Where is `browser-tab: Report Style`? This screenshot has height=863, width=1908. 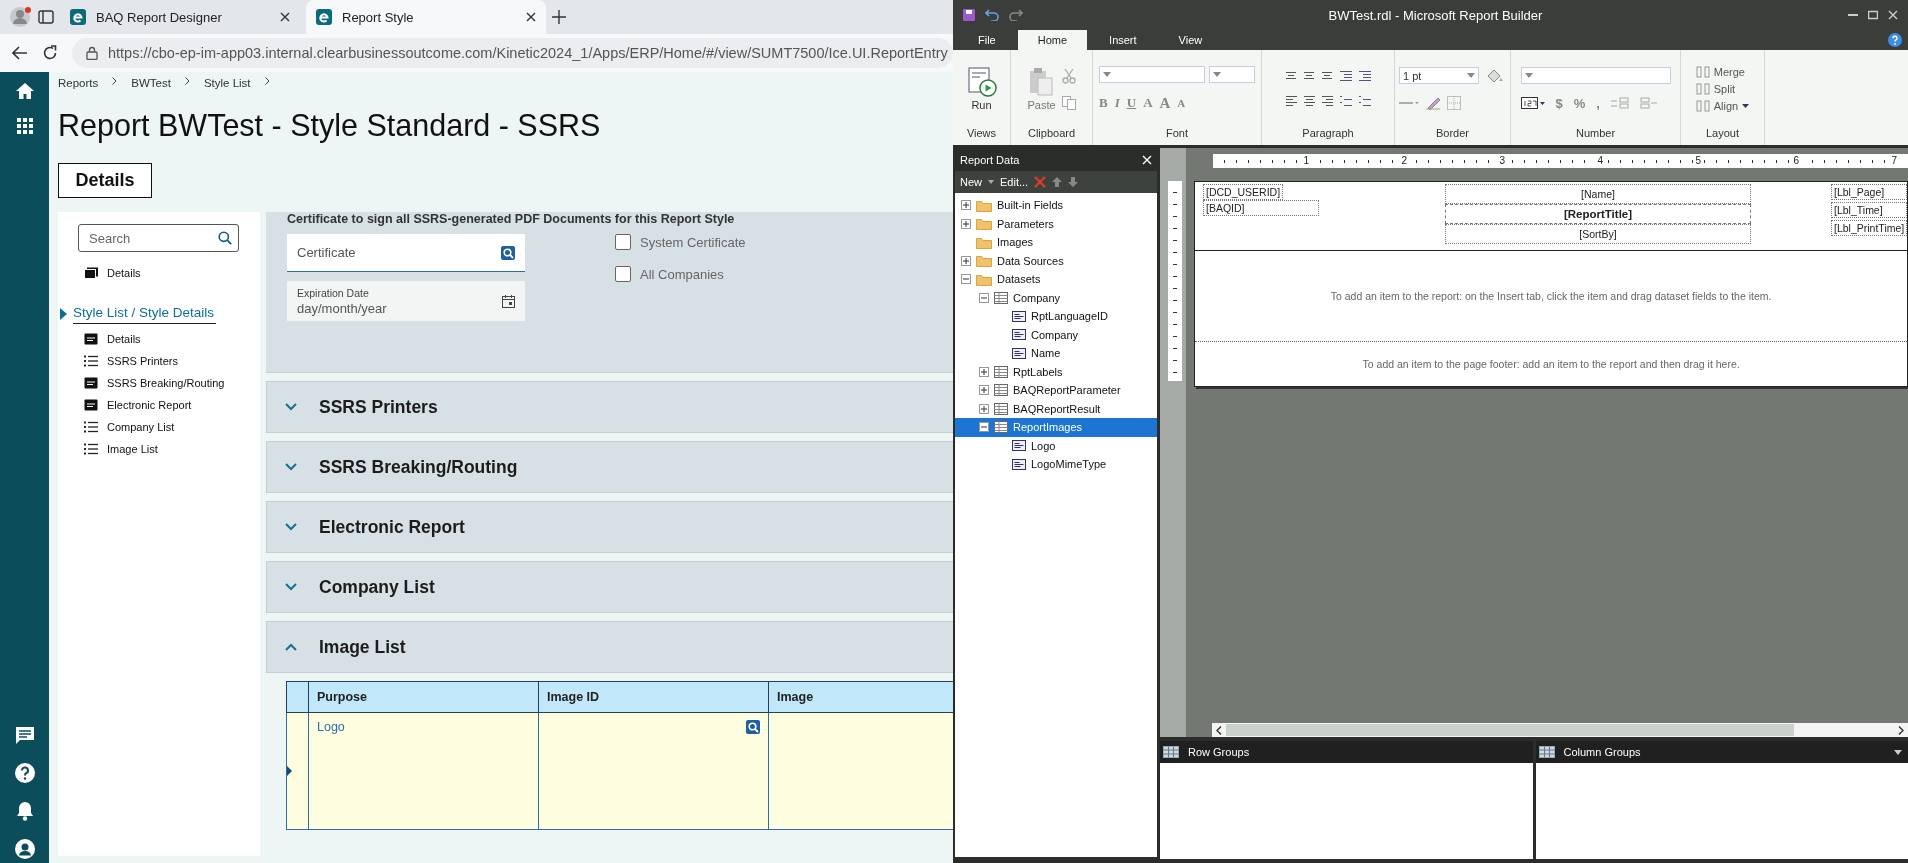 browser-tab: Report Style is located at coordinates (426, 17).